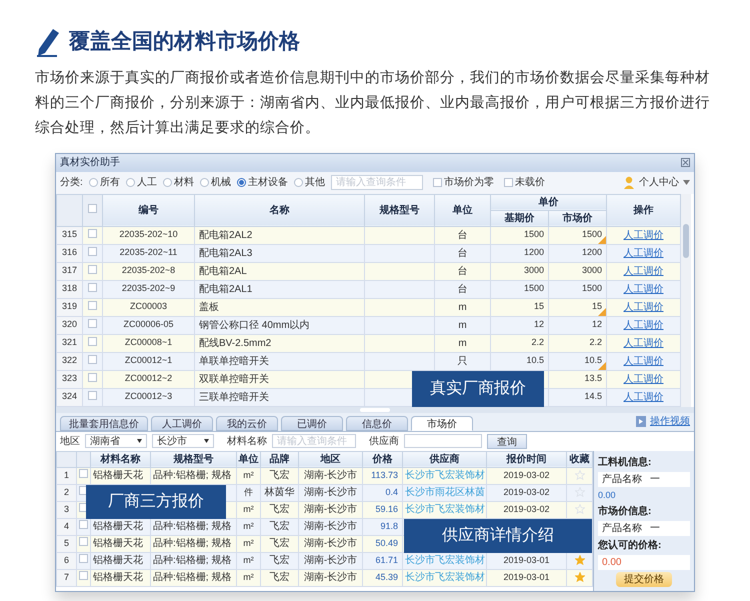 This screenshot has width=750, height=601. What do you see at coordinates (641, 421) in the screenshot?
I see `video-icon` at bounding box center [641, 421].